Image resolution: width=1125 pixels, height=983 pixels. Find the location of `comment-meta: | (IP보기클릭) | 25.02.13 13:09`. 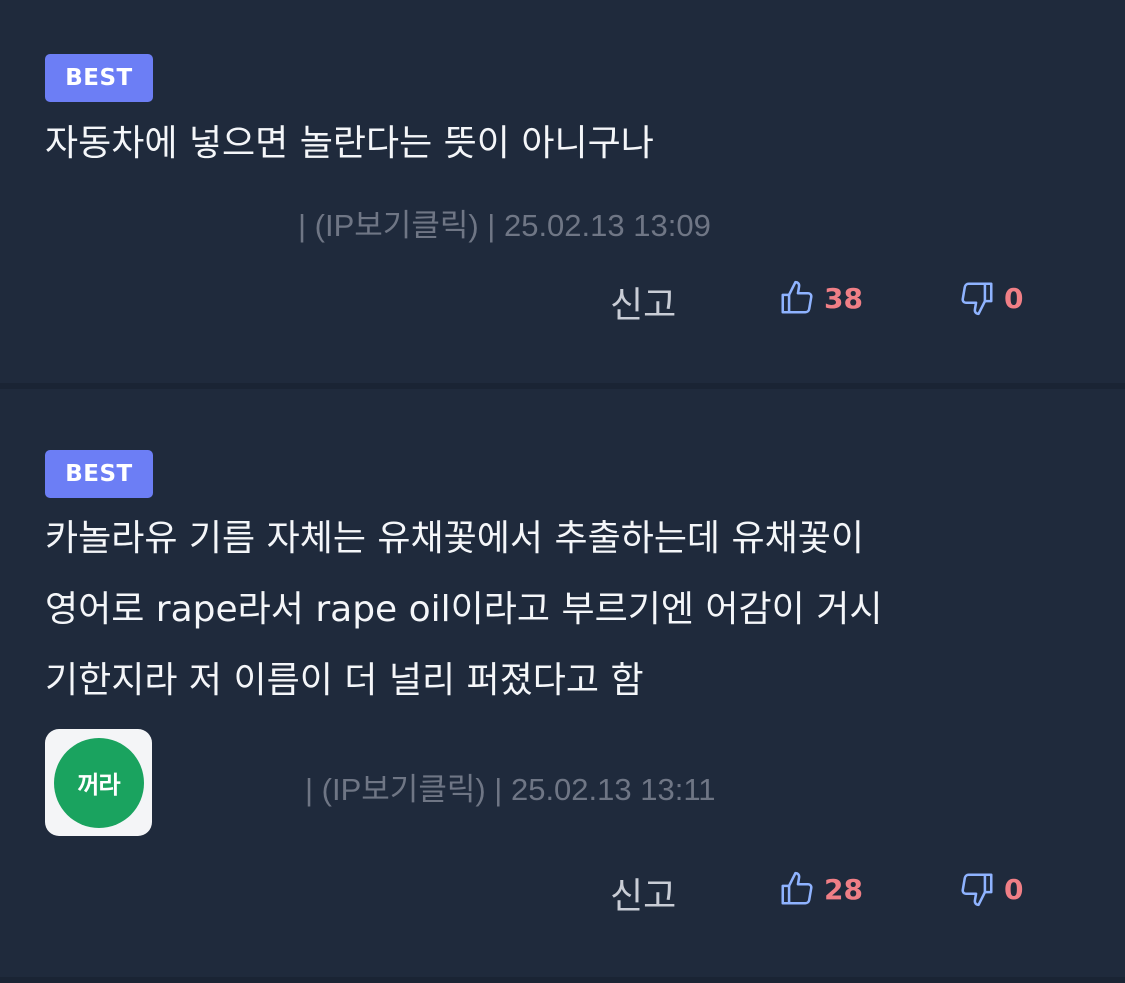

comment-meta: | (IP보기클릭) | 25.02.13 13:09 is located at coordinates (504, 222).